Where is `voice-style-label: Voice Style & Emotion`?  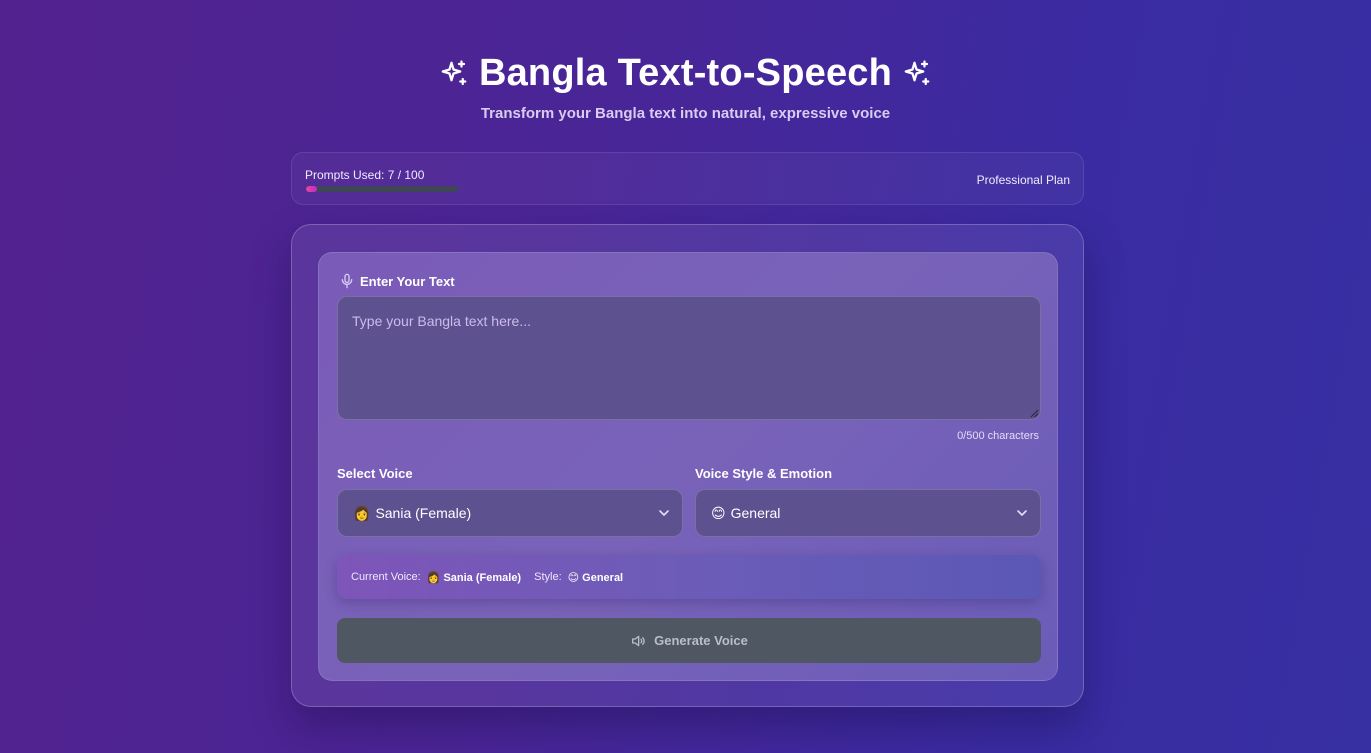
voice-style-label: Voice Style & Emotion is located at coordinates (764, 473).